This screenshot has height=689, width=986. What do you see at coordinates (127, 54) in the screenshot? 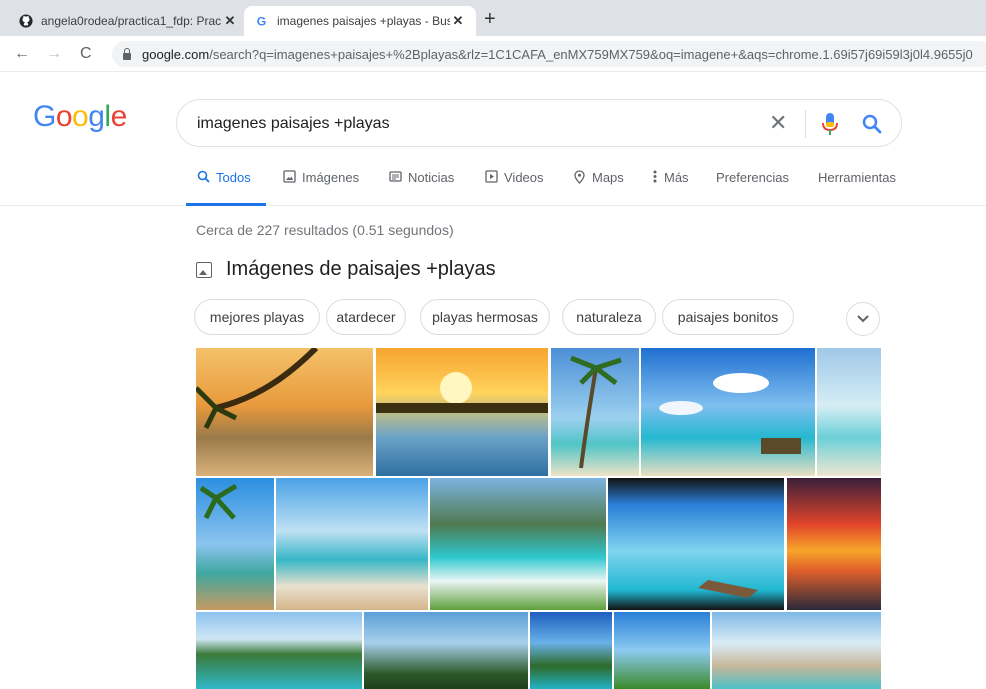
I see `lock-icon` at bounding box center [127, 54].